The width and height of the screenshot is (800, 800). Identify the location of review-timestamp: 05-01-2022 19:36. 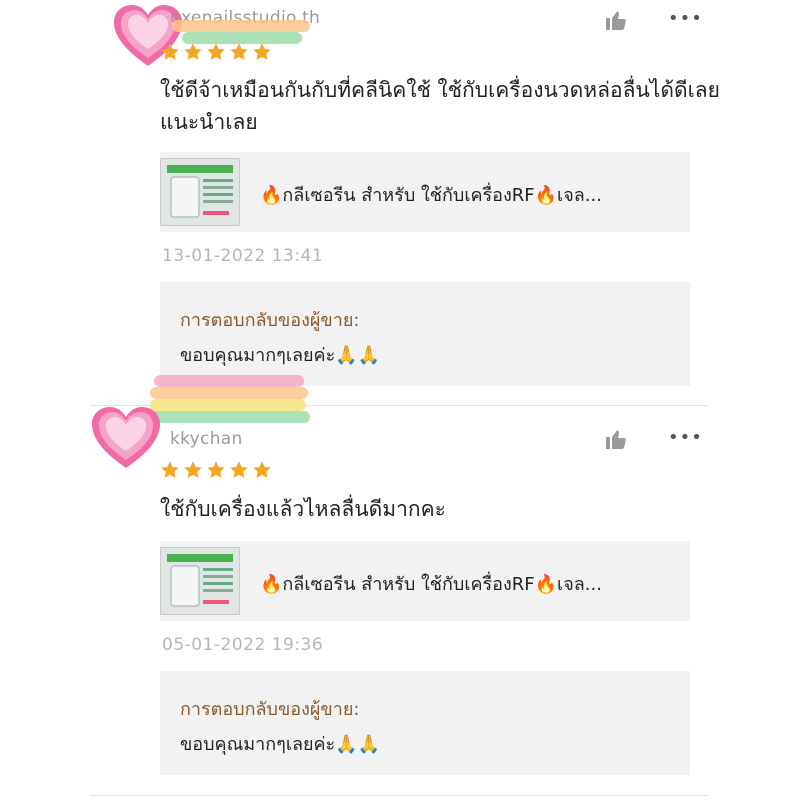
(243, 645).